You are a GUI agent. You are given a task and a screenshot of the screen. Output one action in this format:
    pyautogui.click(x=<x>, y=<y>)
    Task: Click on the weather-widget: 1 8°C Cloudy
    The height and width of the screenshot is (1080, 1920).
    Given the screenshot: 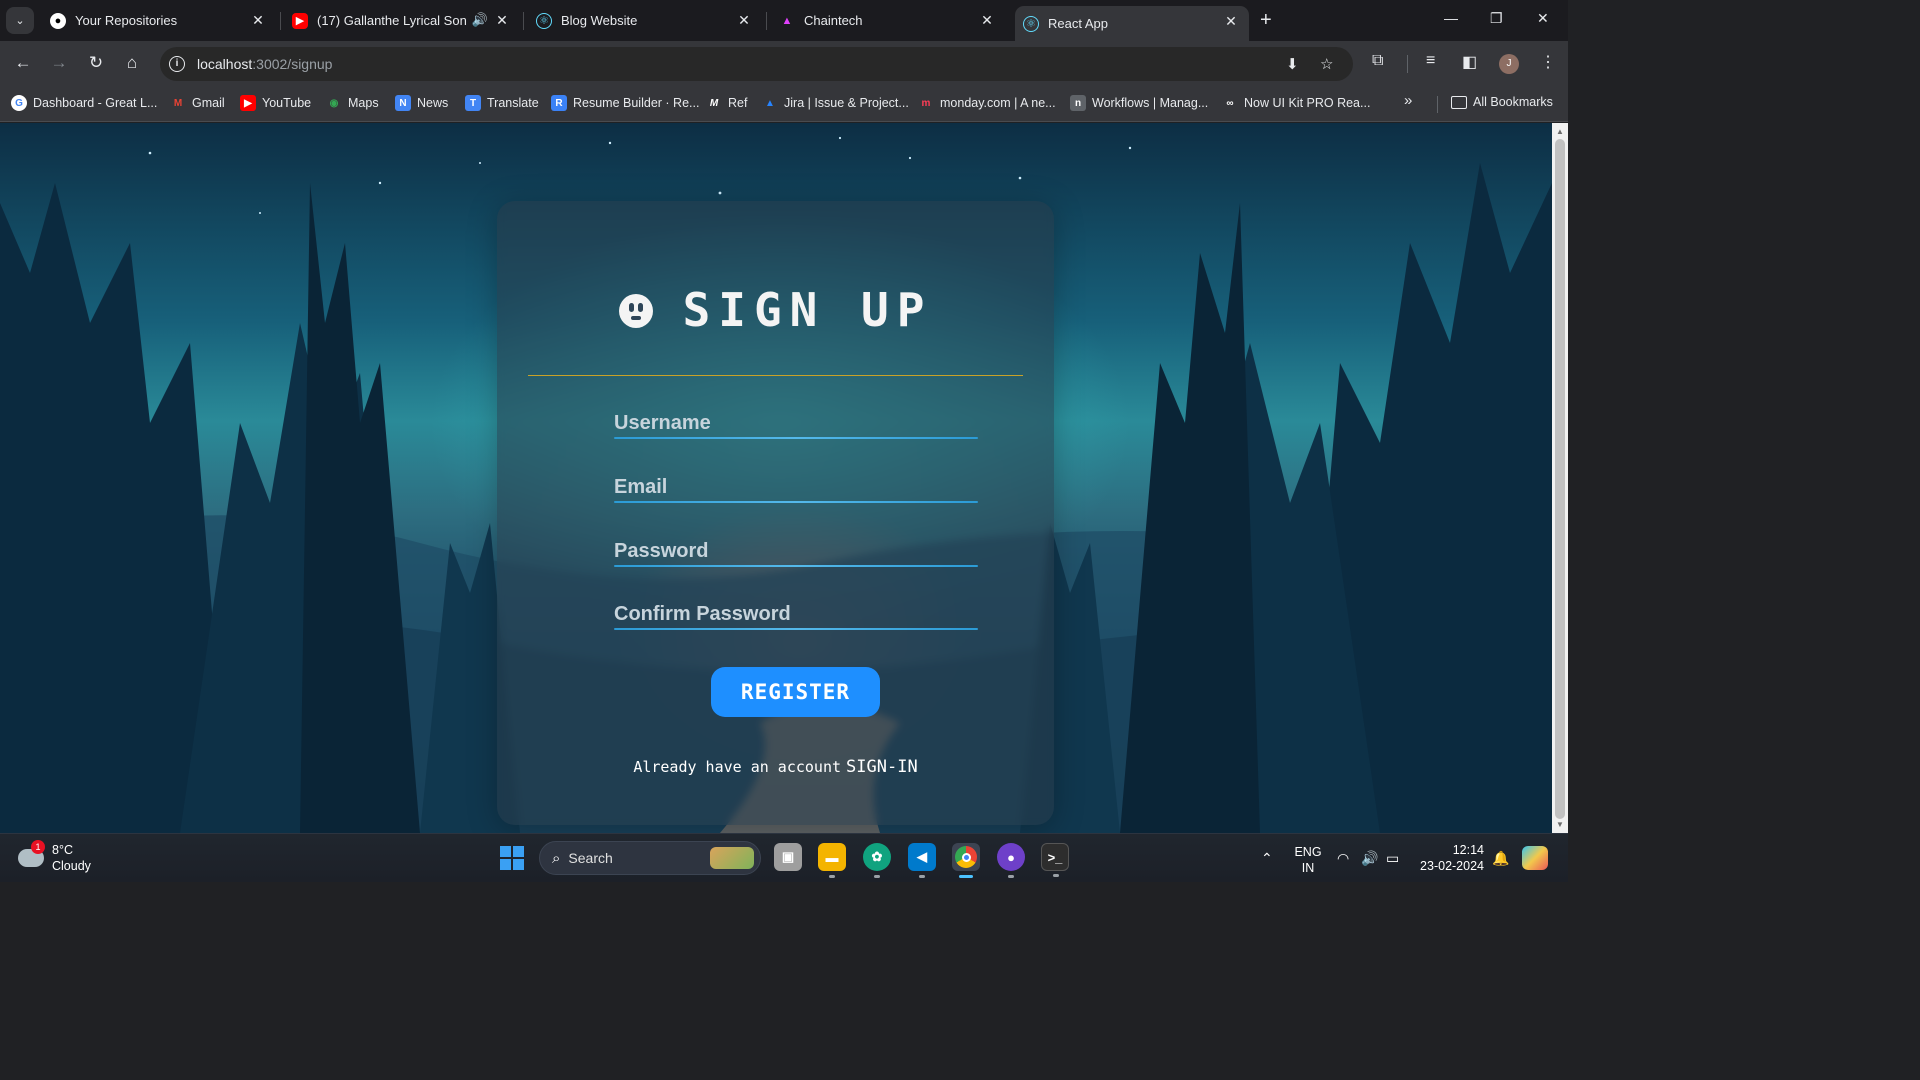 What is the action you would take?
    pyautogui.click(x=54, y=857)
    